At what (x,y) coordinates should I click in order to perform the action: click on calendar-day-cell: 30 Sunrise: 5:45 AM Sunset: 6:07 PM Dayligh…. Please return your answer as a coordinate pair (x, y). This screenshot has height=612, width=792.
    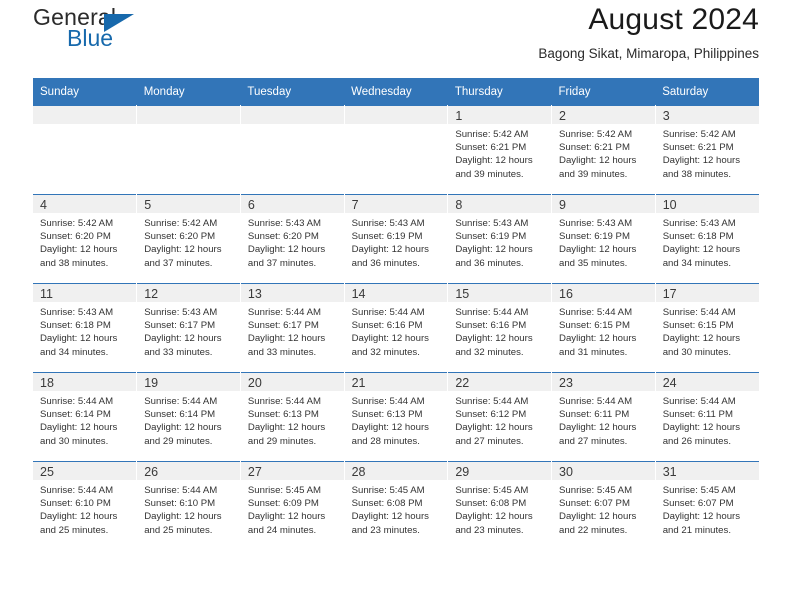
    Looking at the image, I should click on (603, 505).